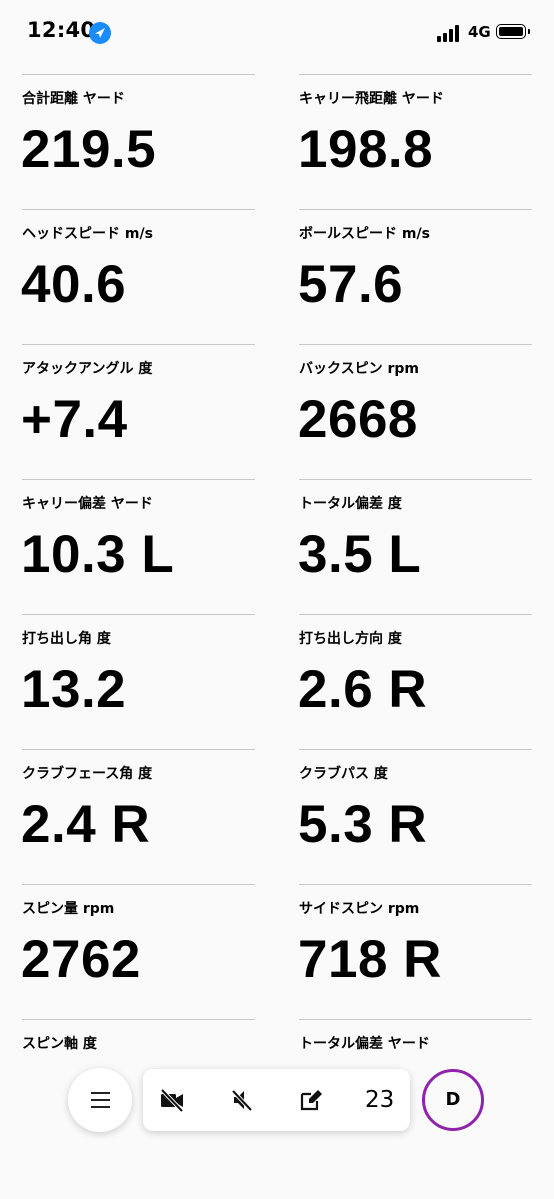  I want to click on metric-value: 13.2, so click(74, 689).